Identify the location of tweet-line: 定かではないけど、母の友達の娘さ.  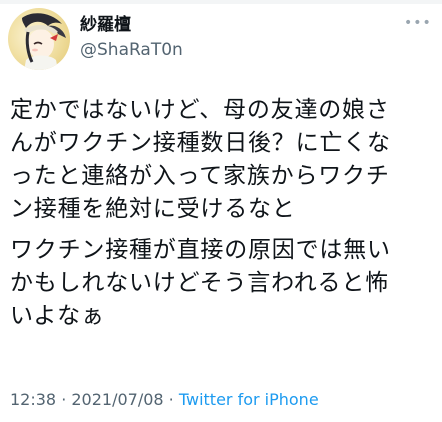
(200, 110).